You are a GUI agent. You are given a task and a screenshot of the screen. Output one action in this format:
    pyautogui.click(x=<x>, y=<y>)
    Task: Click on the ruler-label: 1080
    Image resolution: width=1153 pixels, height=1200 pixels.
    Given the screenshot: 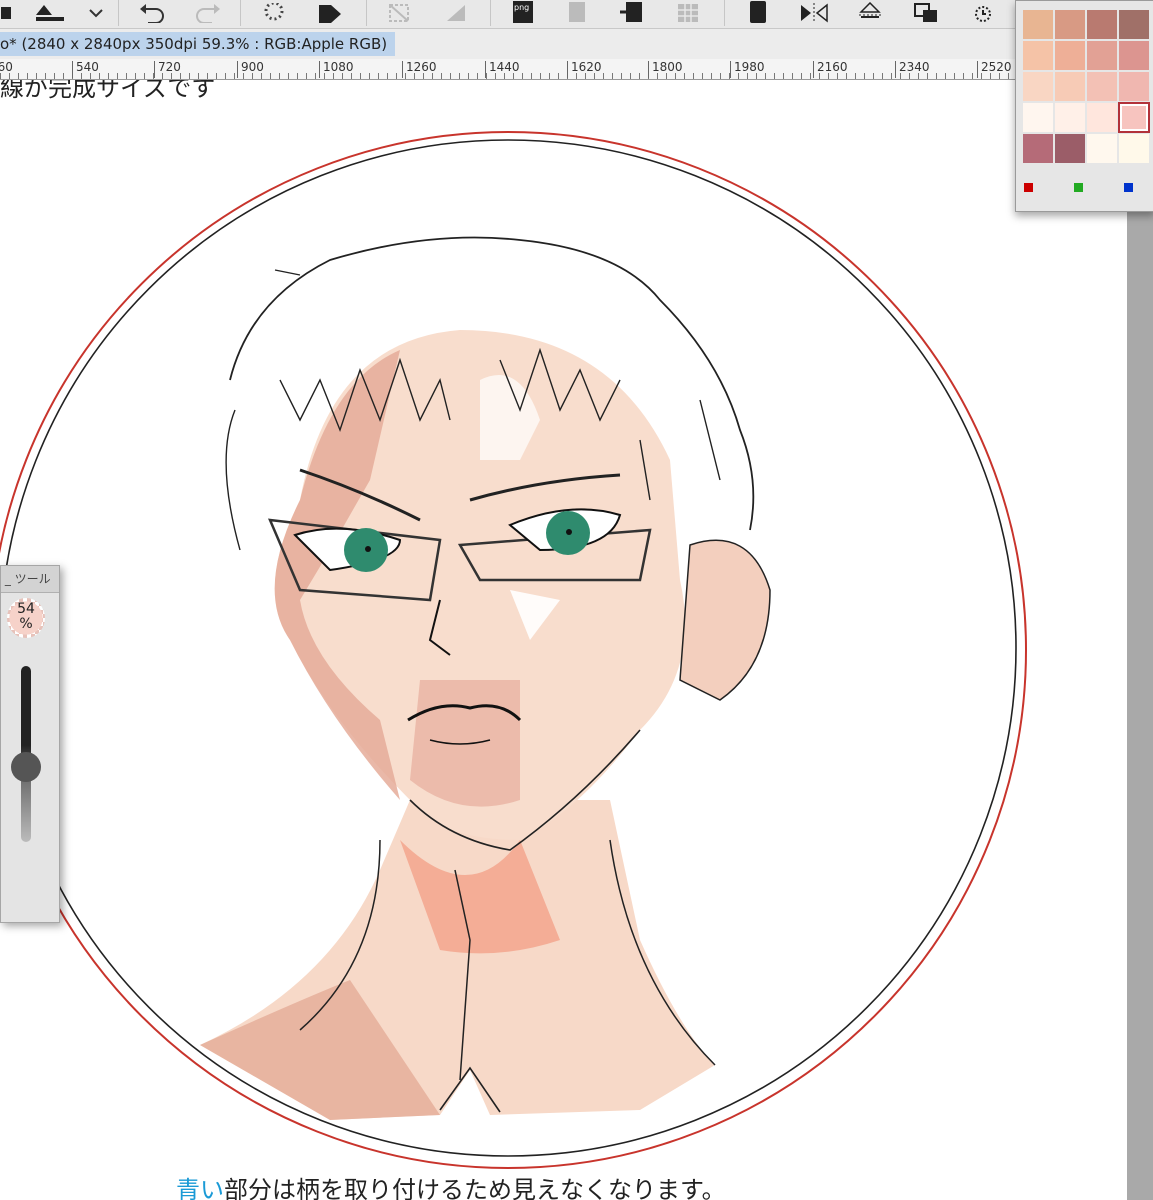 What is the action you would take?
    pyautogui.click(x=336, y=69)
    